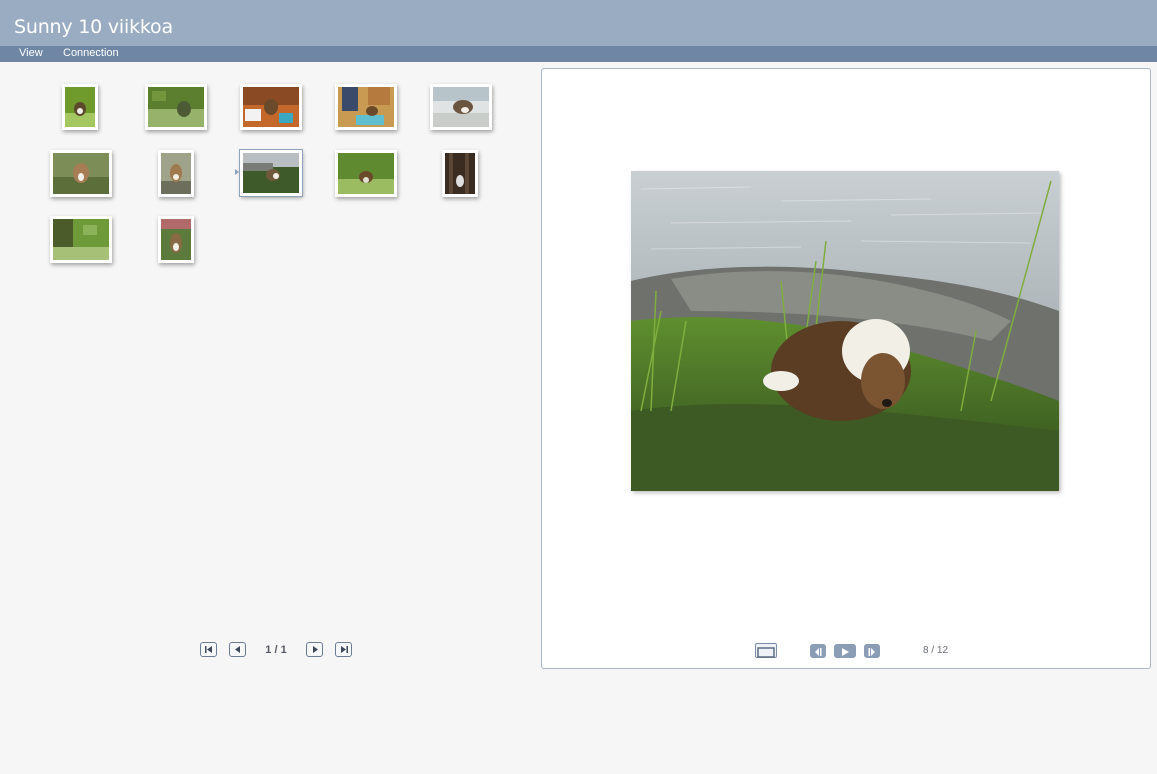  Describe the element at coordinates (93, 27) in the screenshot. I see `app-title: Sunny 10 viikkoa` at that location.